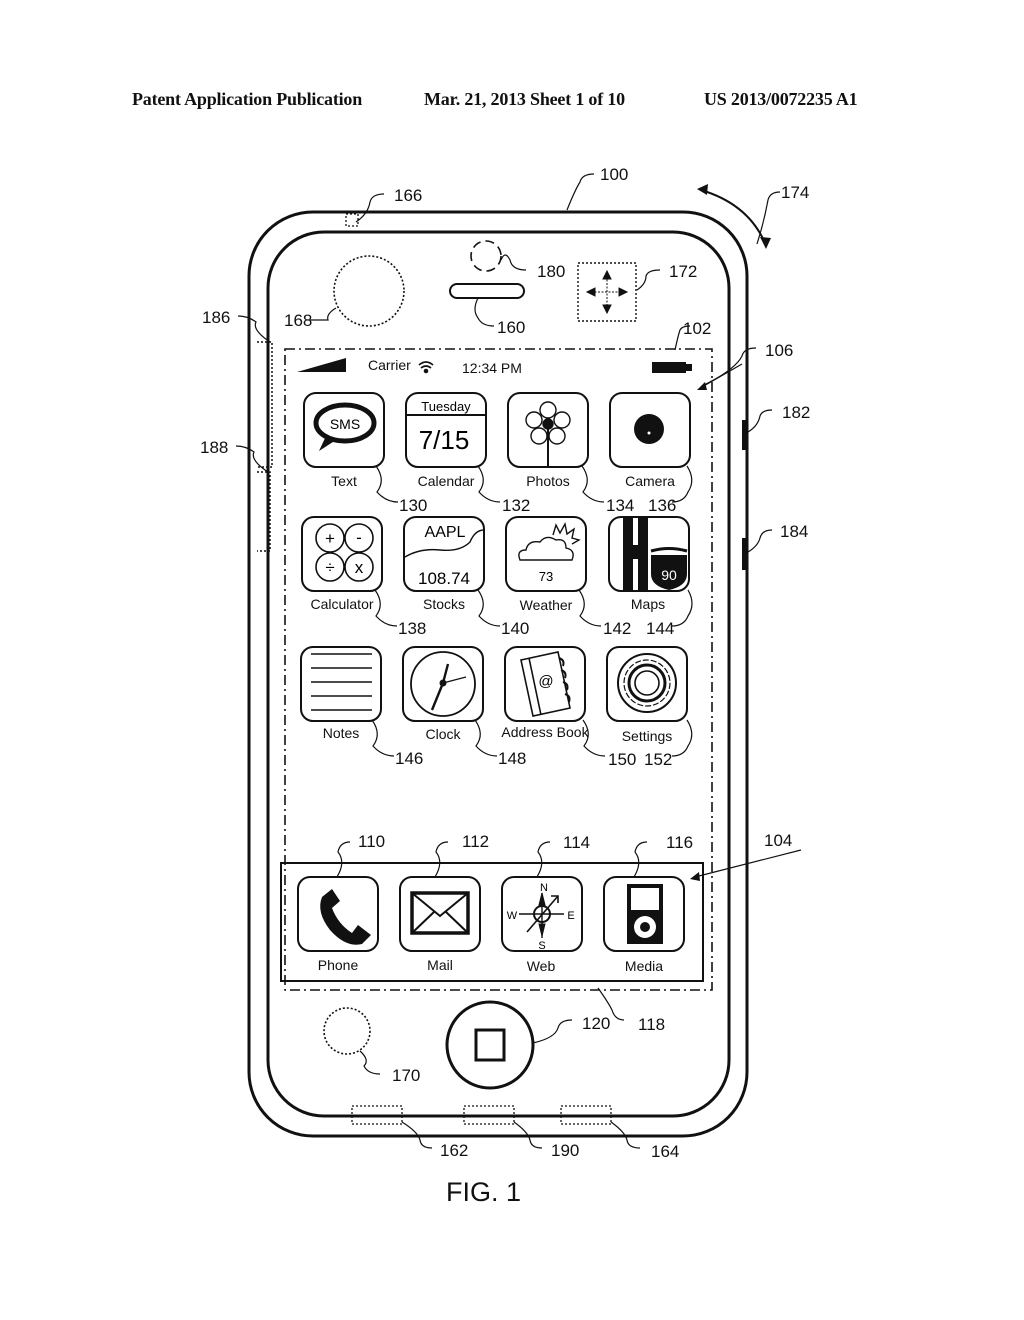  I want to click on dock-app-web: N E S W Web, so click(542, 925).